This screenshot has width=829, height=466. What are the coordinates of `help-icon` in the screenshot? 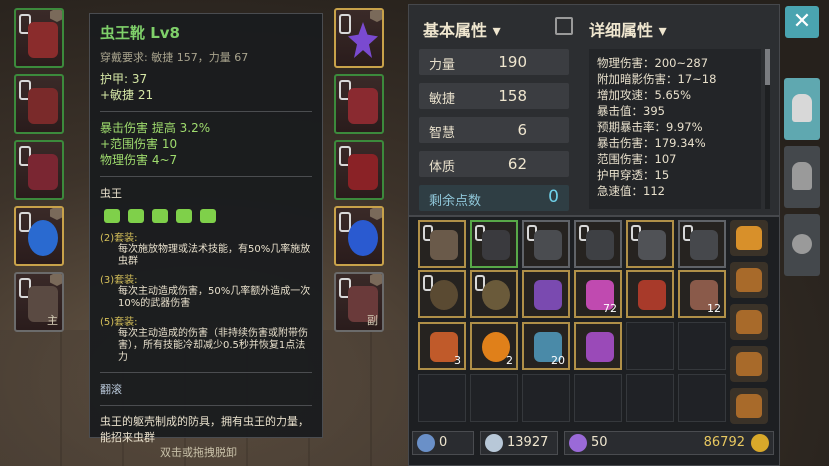 It's located at (564, 26).